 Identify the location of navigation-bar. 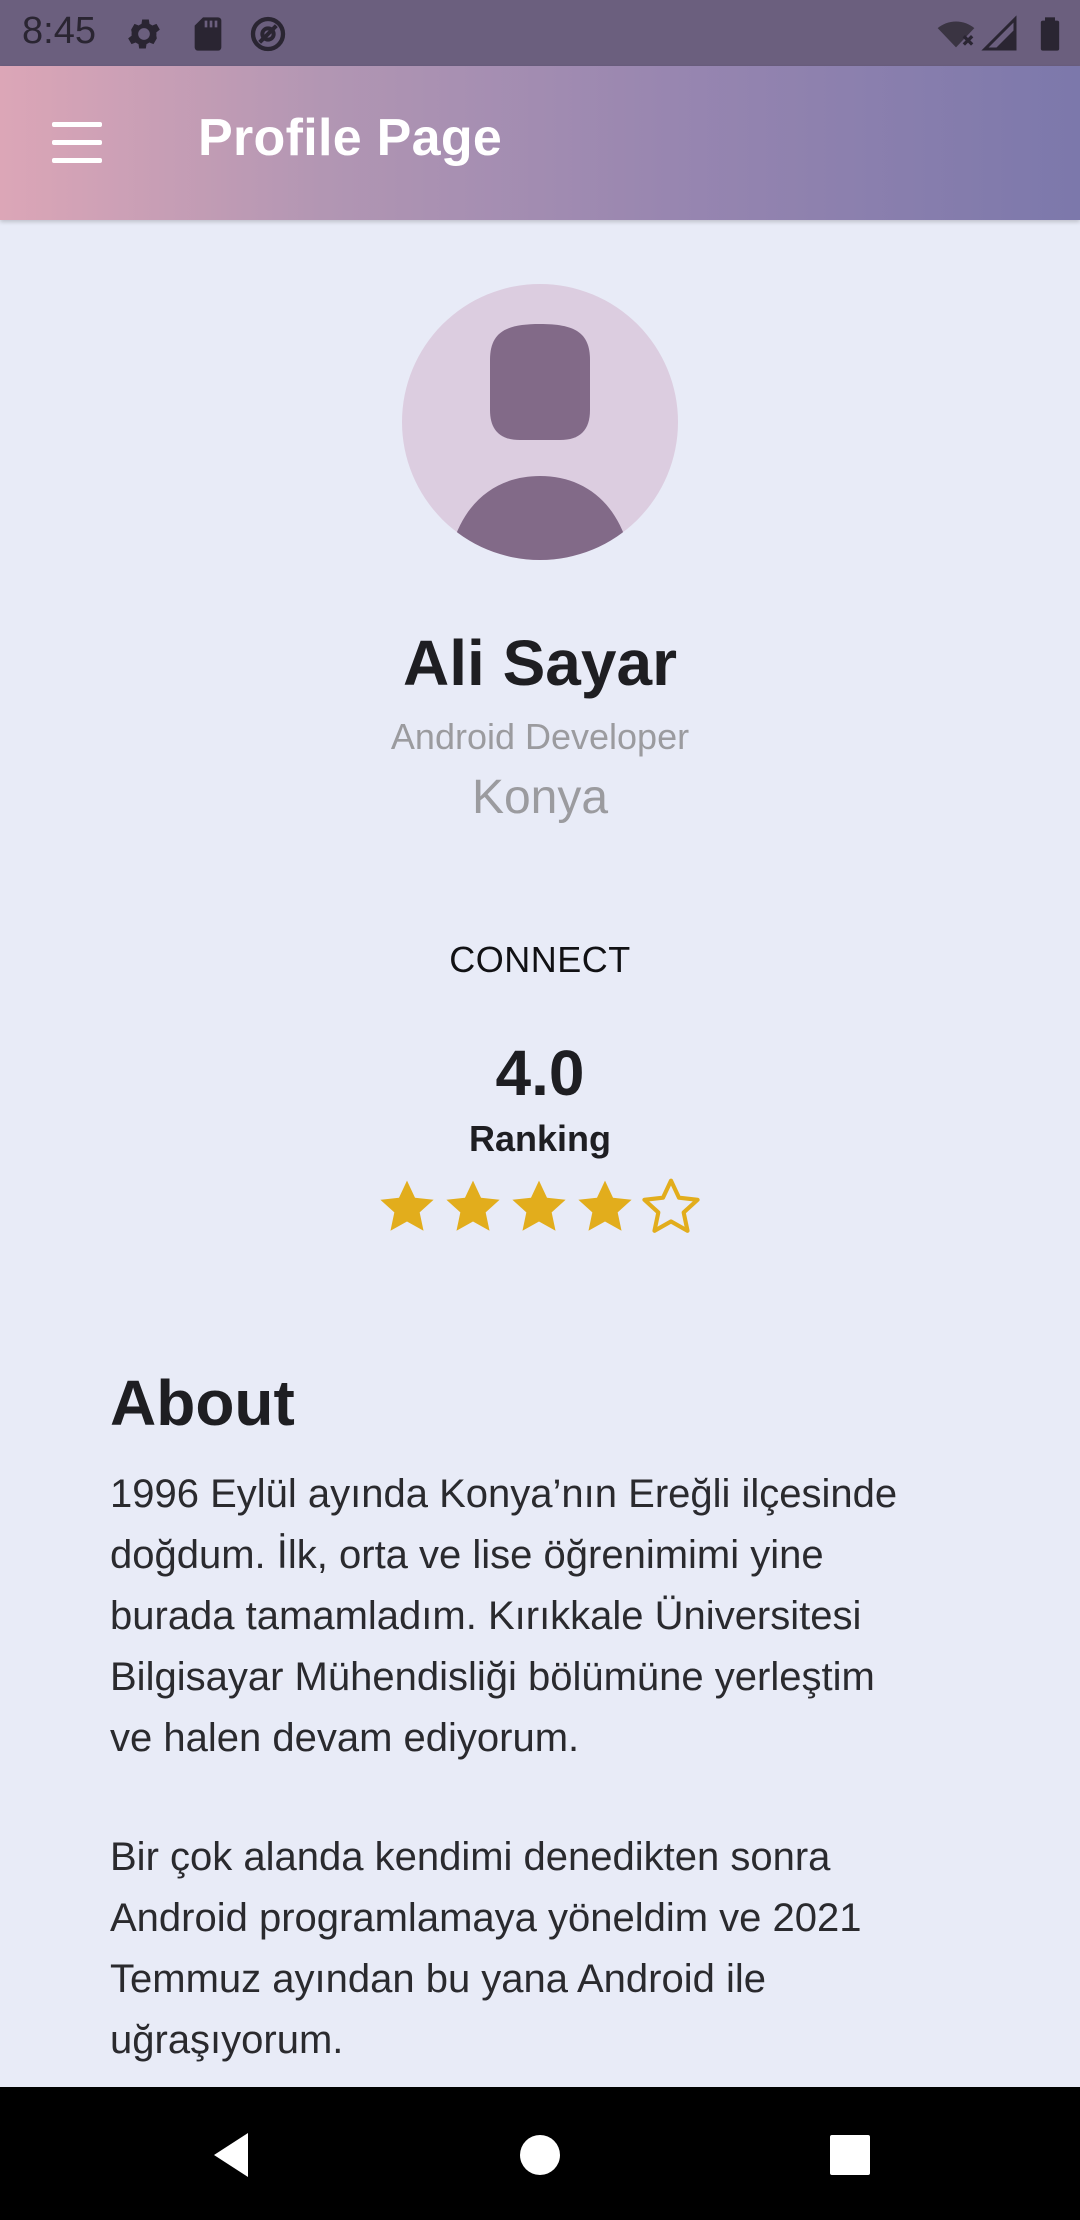
(540, 2153).